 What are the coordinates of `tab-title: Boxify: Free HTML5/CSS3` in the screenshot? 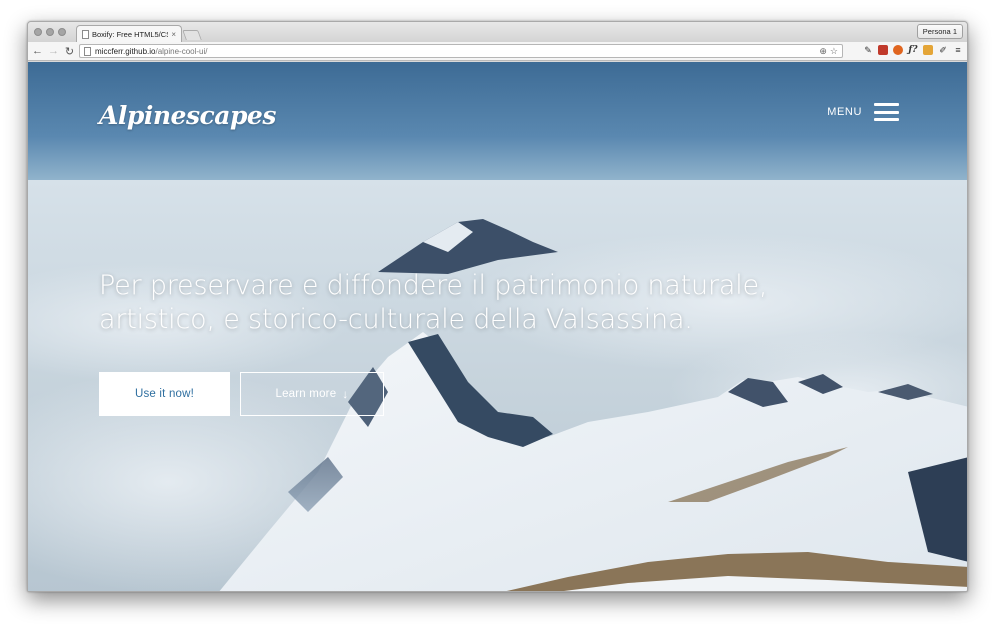 It's located at (130, 34).